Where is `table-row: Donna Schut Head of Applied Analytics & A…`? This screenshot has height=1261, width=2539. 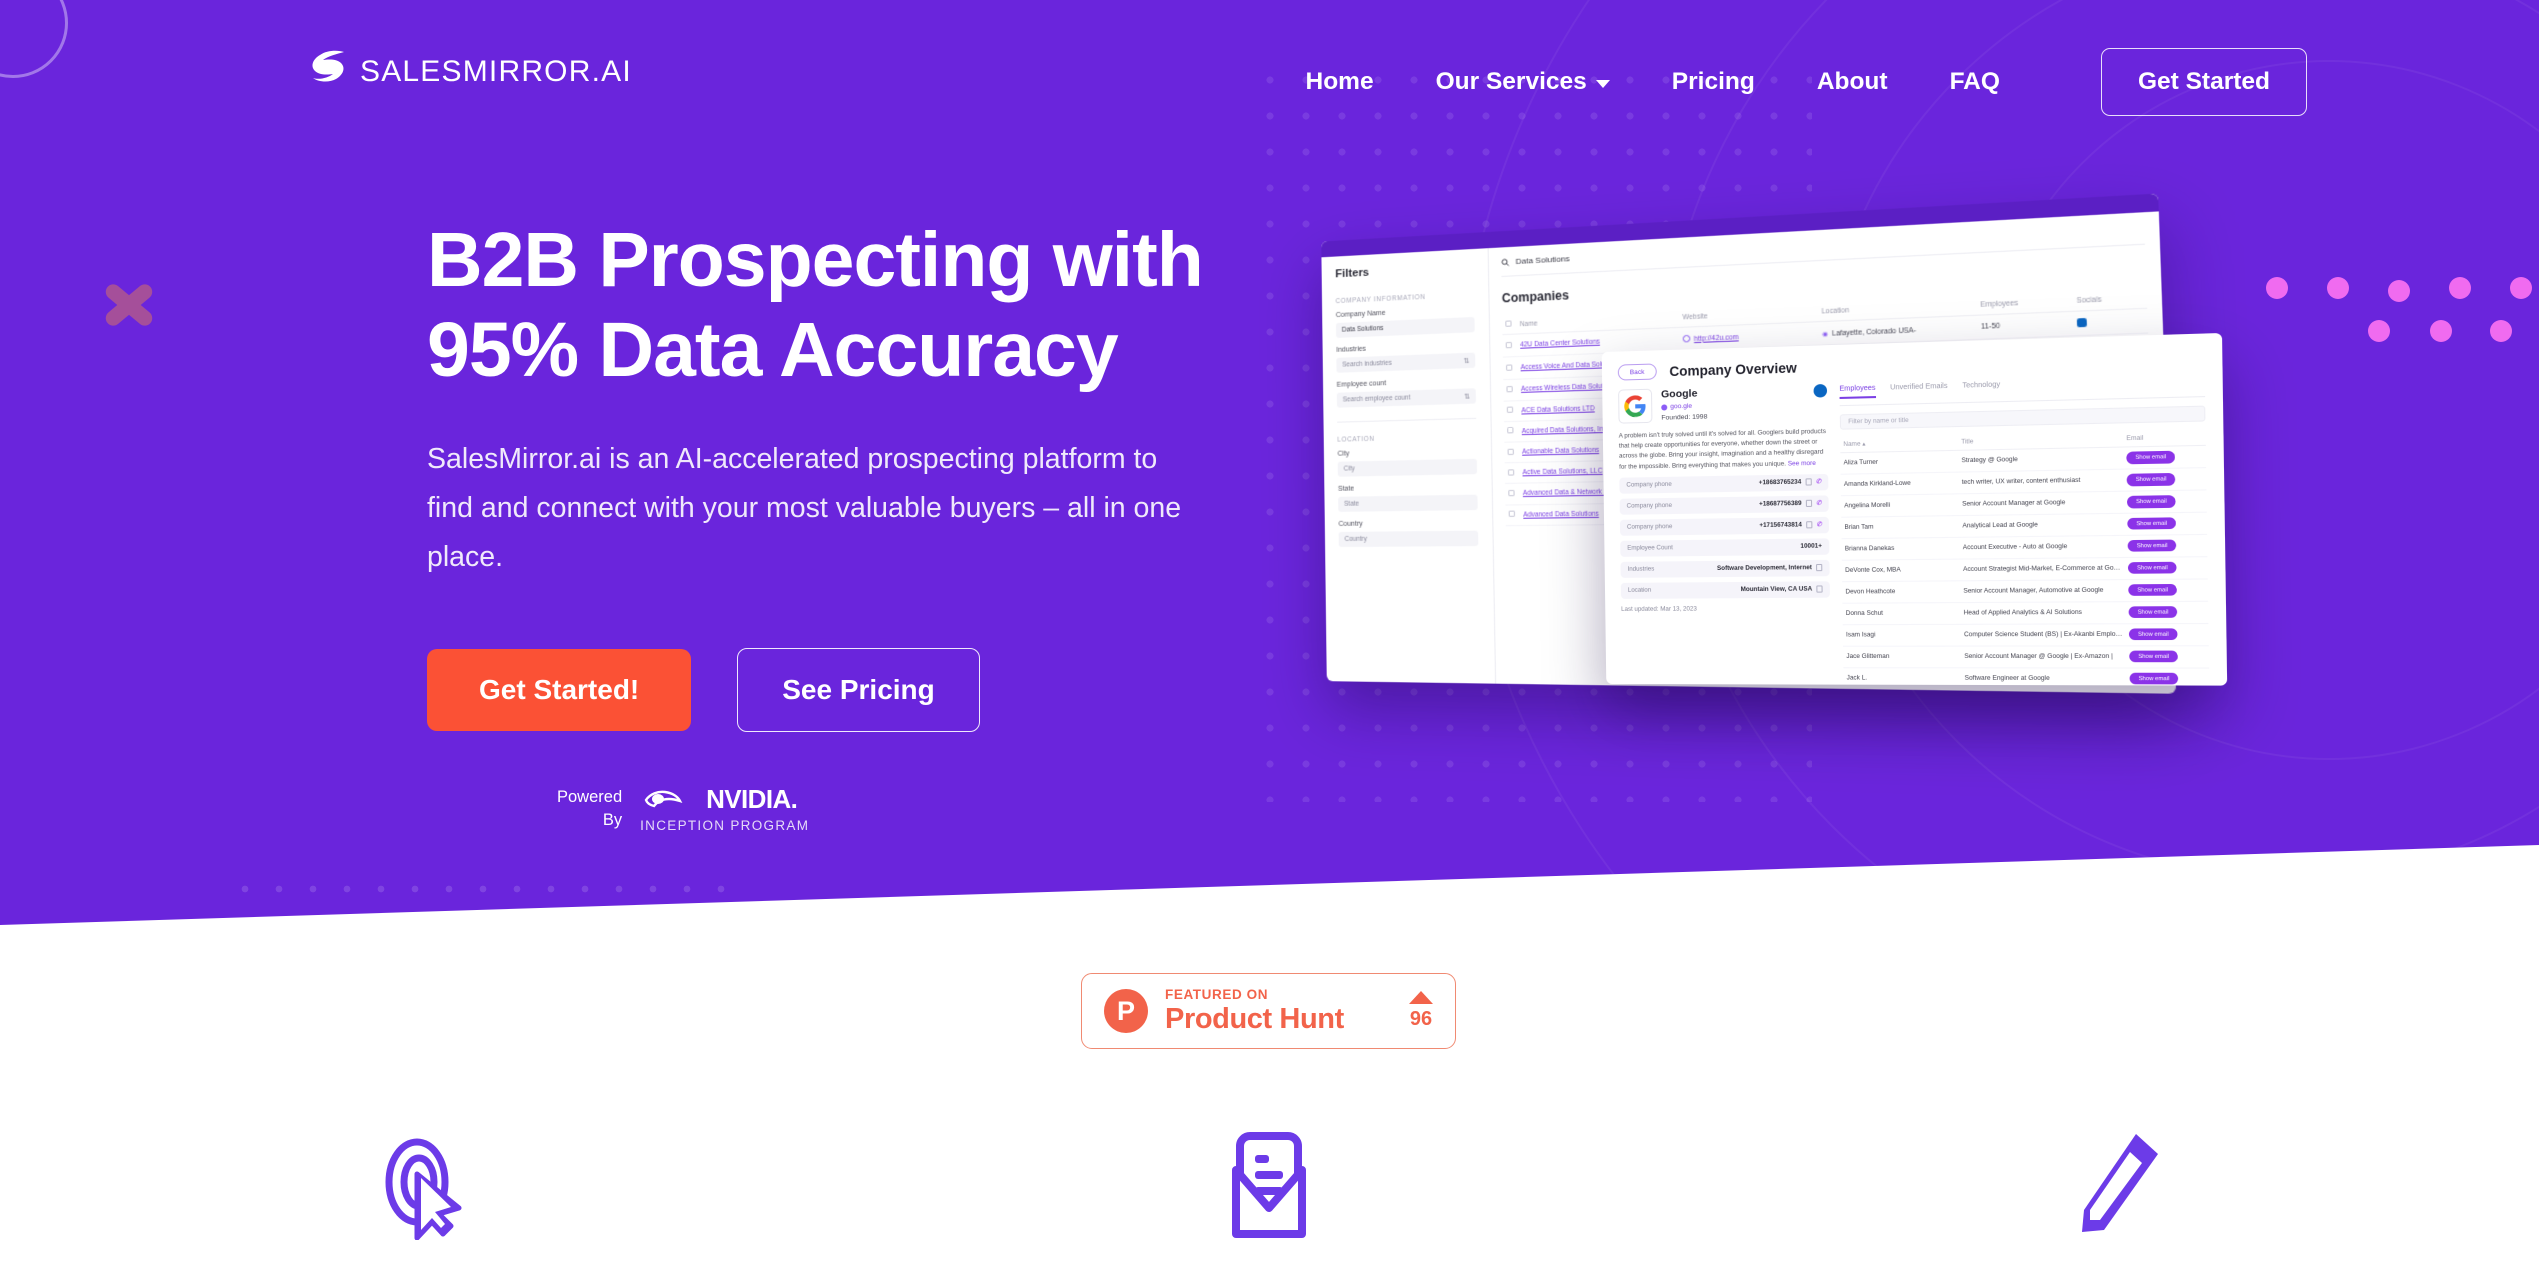 table-row: Donna Schut Head of Applied Analytics & A… is located at coordinates (2025, 613).